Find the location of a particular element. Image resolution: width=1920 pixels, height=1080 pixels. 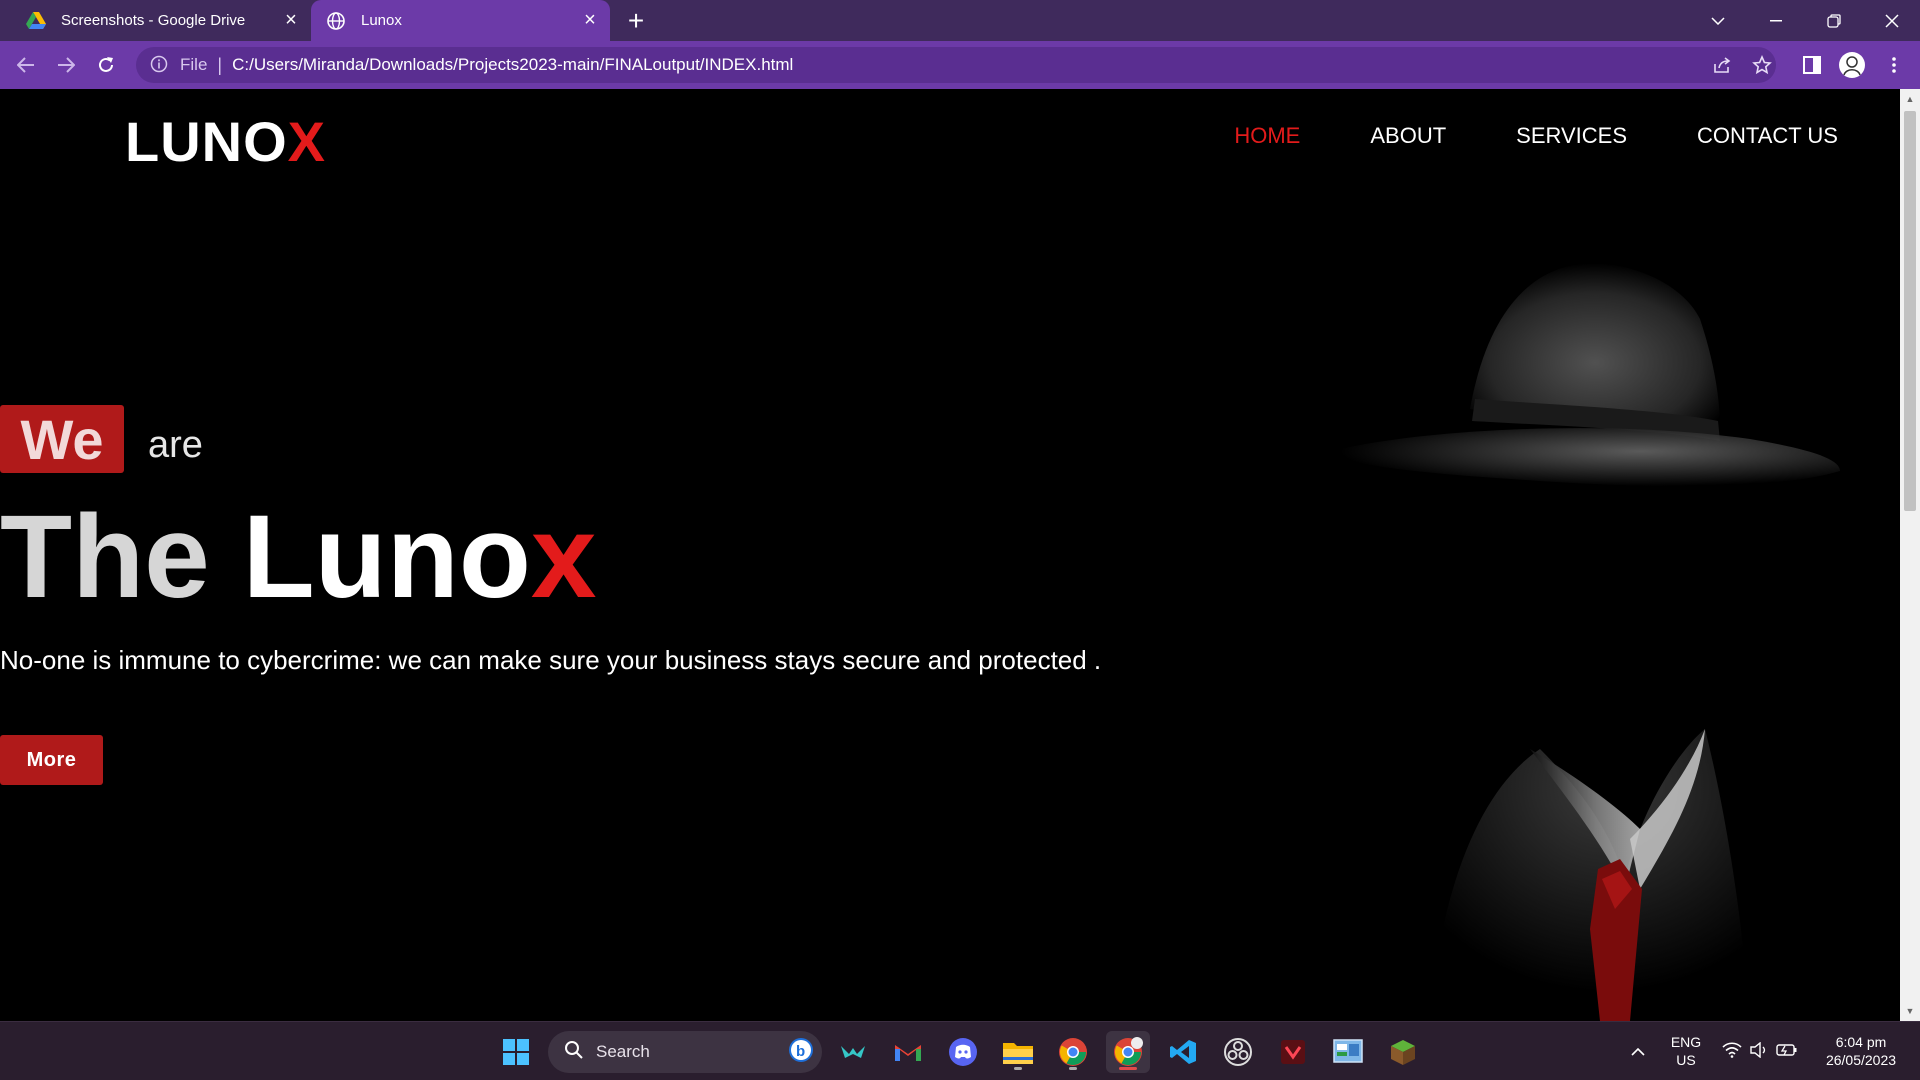

url-scheme-label: File is located at coordinates (194, 64).